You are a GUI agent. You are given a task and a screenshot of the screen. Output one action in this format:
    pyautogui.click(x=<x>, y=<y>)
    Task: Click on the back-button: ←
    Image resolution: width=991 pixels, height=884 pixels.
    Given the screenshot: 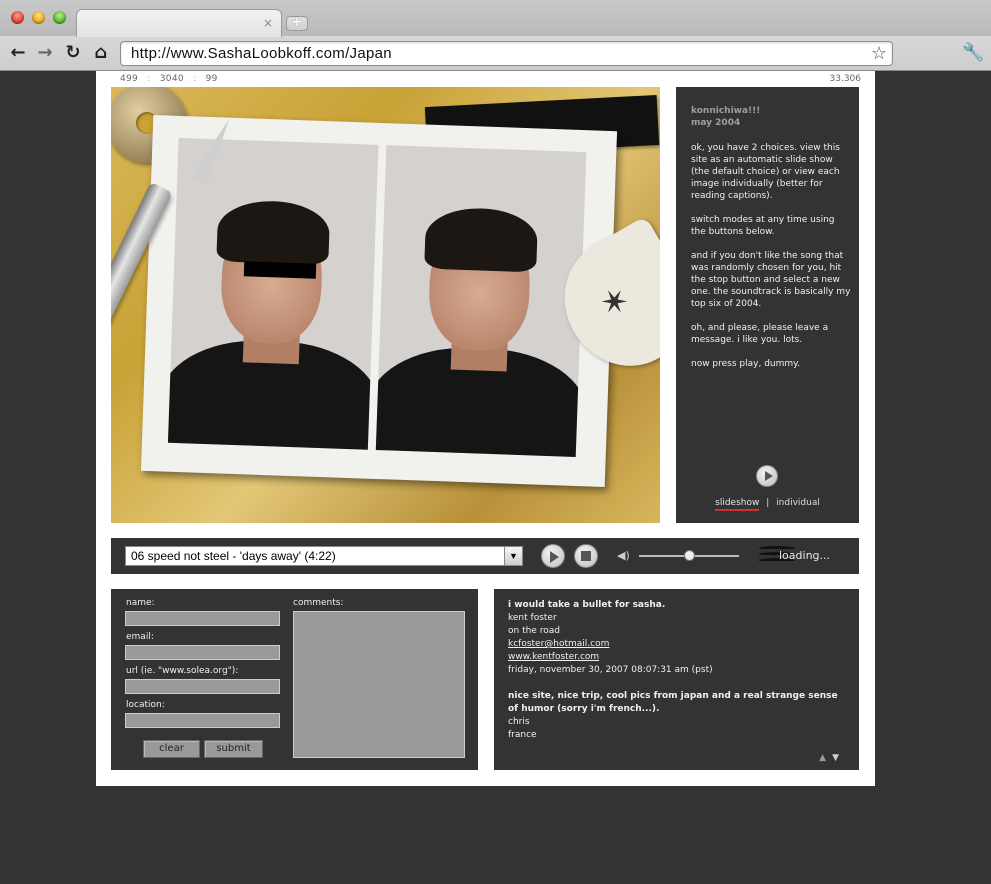 What is the action you would take?
    pyautogui.click(x=18, y=53)
    